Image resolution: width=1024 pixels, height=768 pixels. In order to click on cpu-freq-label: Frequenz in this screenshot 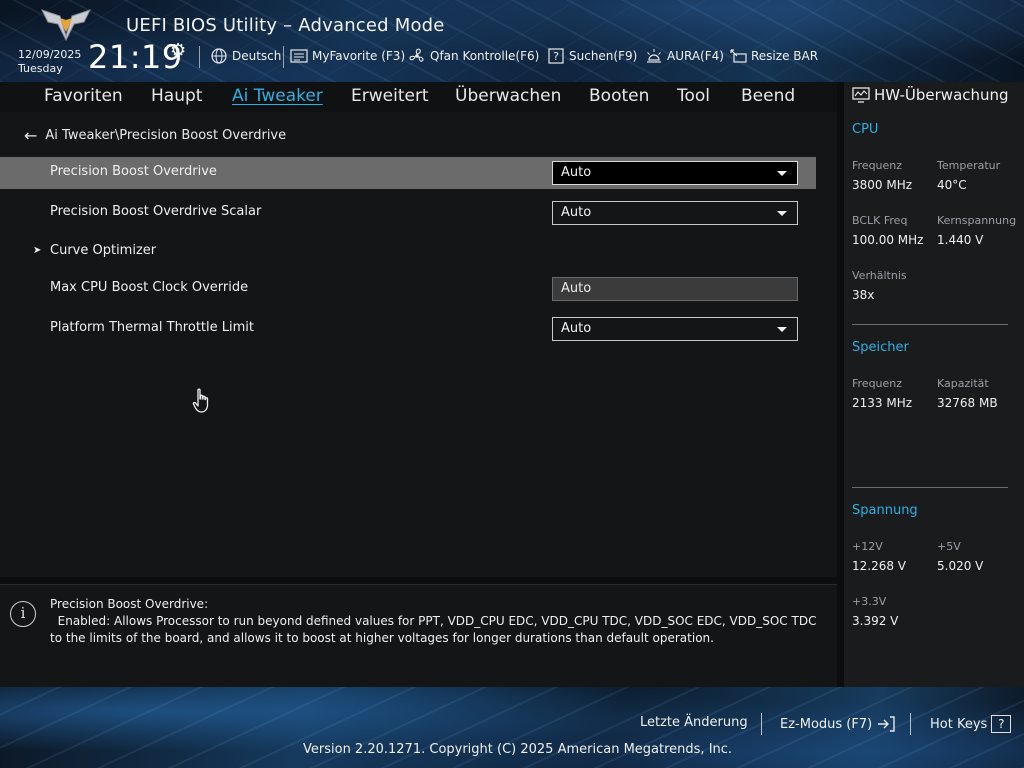, I will do `click(877, 165)`.